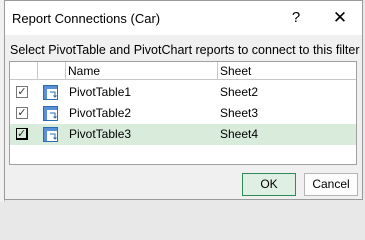 The height and width of the screenshot is (240, 365). Describe the element at coordinates (183, 18) in the screenshot. I see `title-bar: Report Connections (Car) ? ✕` at that location.